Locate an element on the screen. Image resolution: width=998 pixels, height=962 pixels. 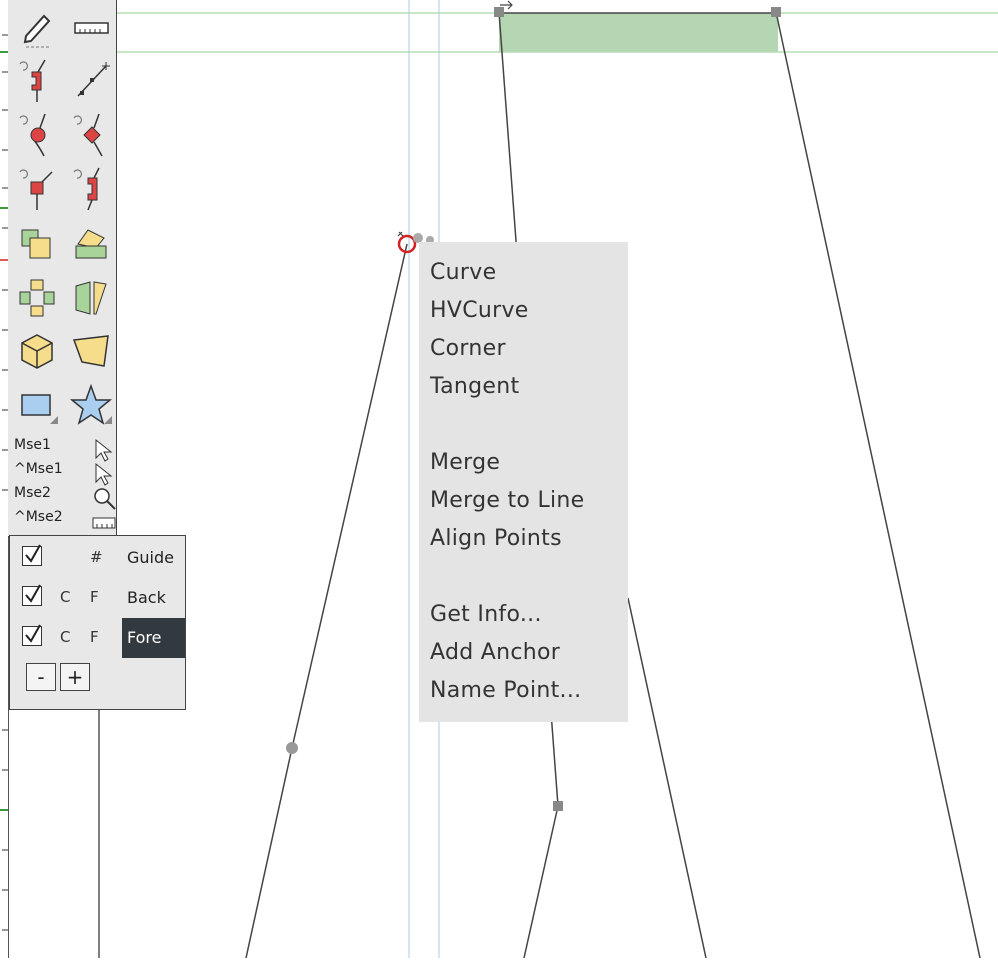
add-tangent-point-icon is located at coordinates (37, 189).